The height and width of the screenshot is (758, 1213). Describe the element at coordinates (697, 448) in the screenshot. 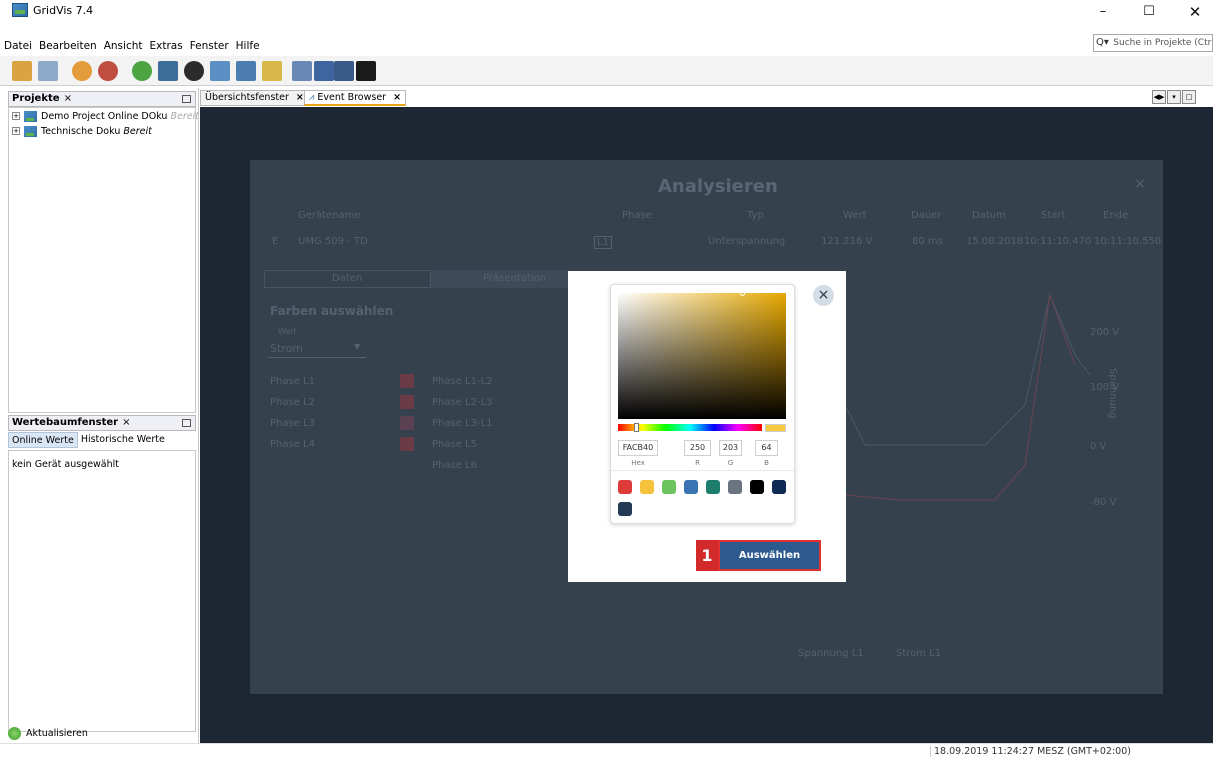

I see `red-input: 250` at that location.